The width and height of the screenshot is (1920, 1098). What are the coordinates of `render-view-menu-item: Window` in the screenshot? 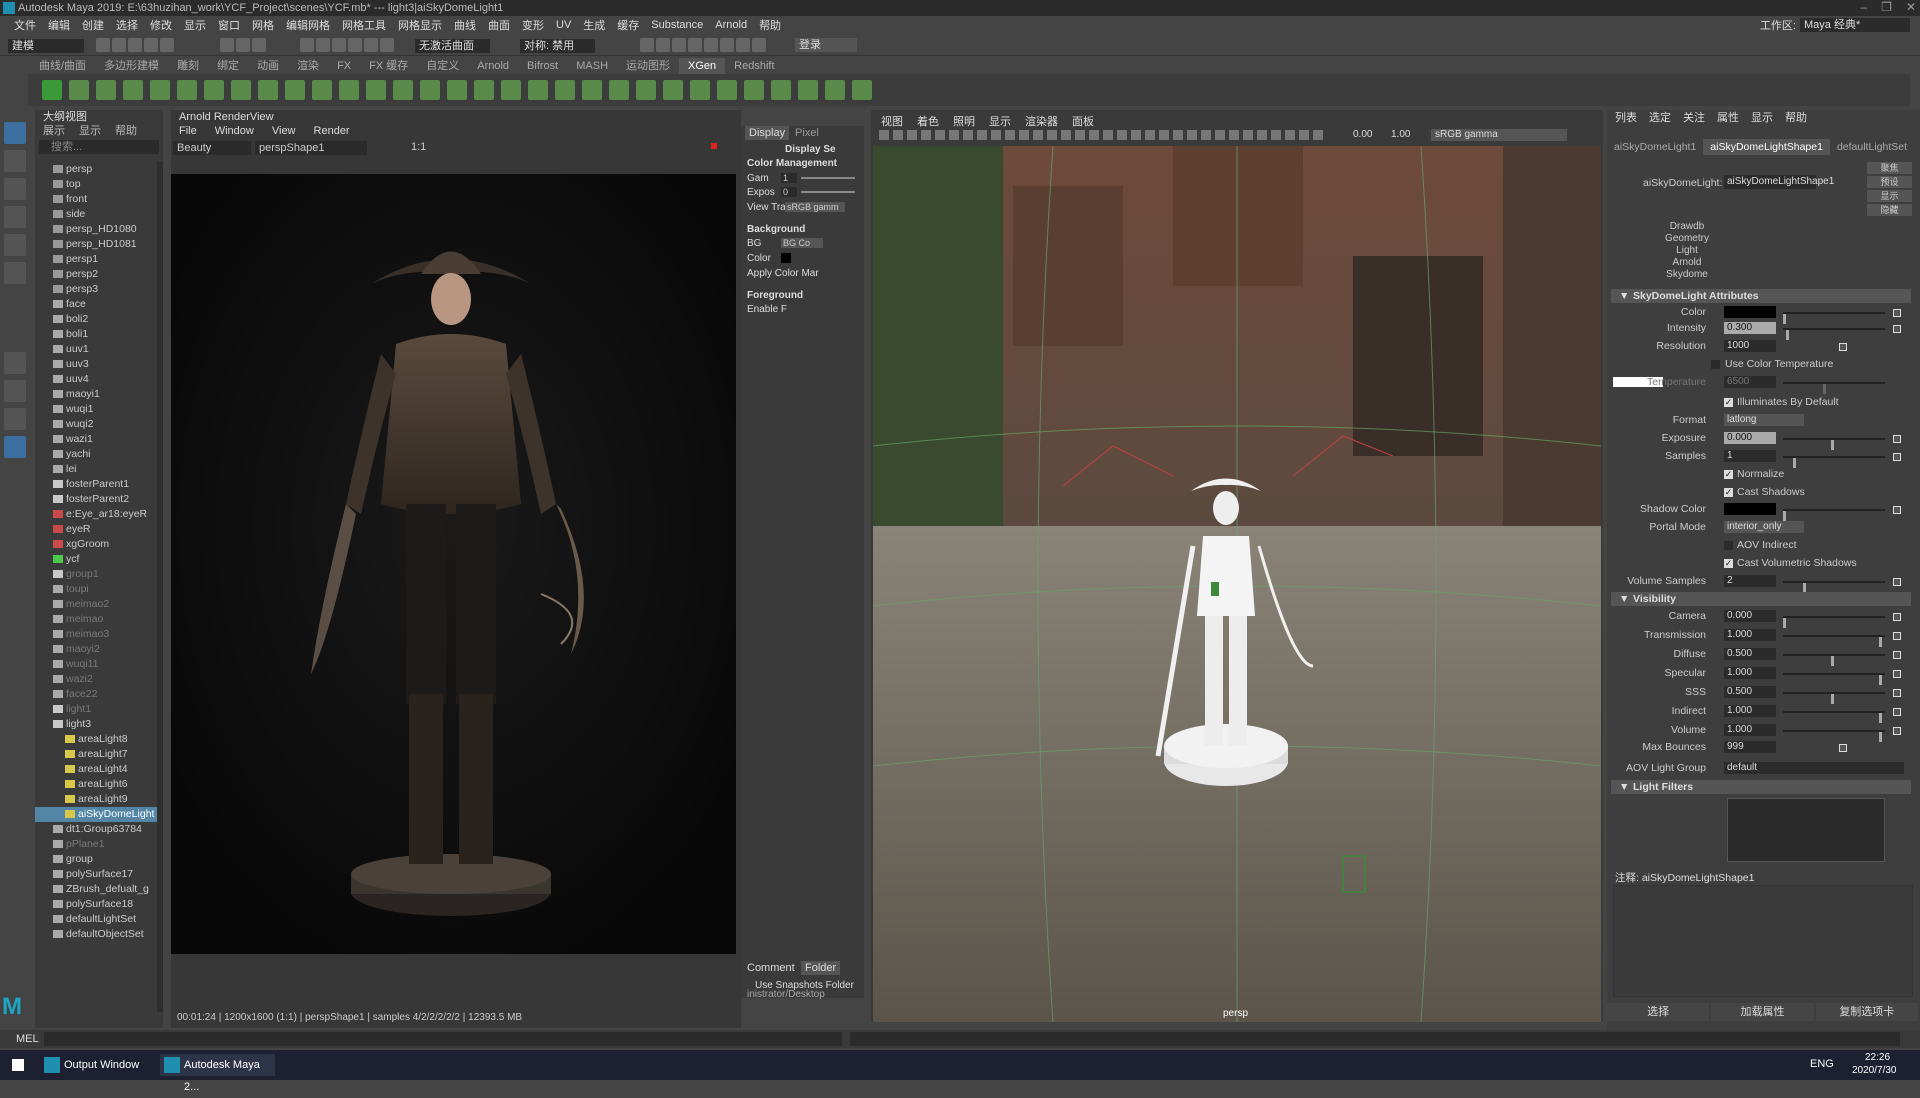 It's located at (234, 131).